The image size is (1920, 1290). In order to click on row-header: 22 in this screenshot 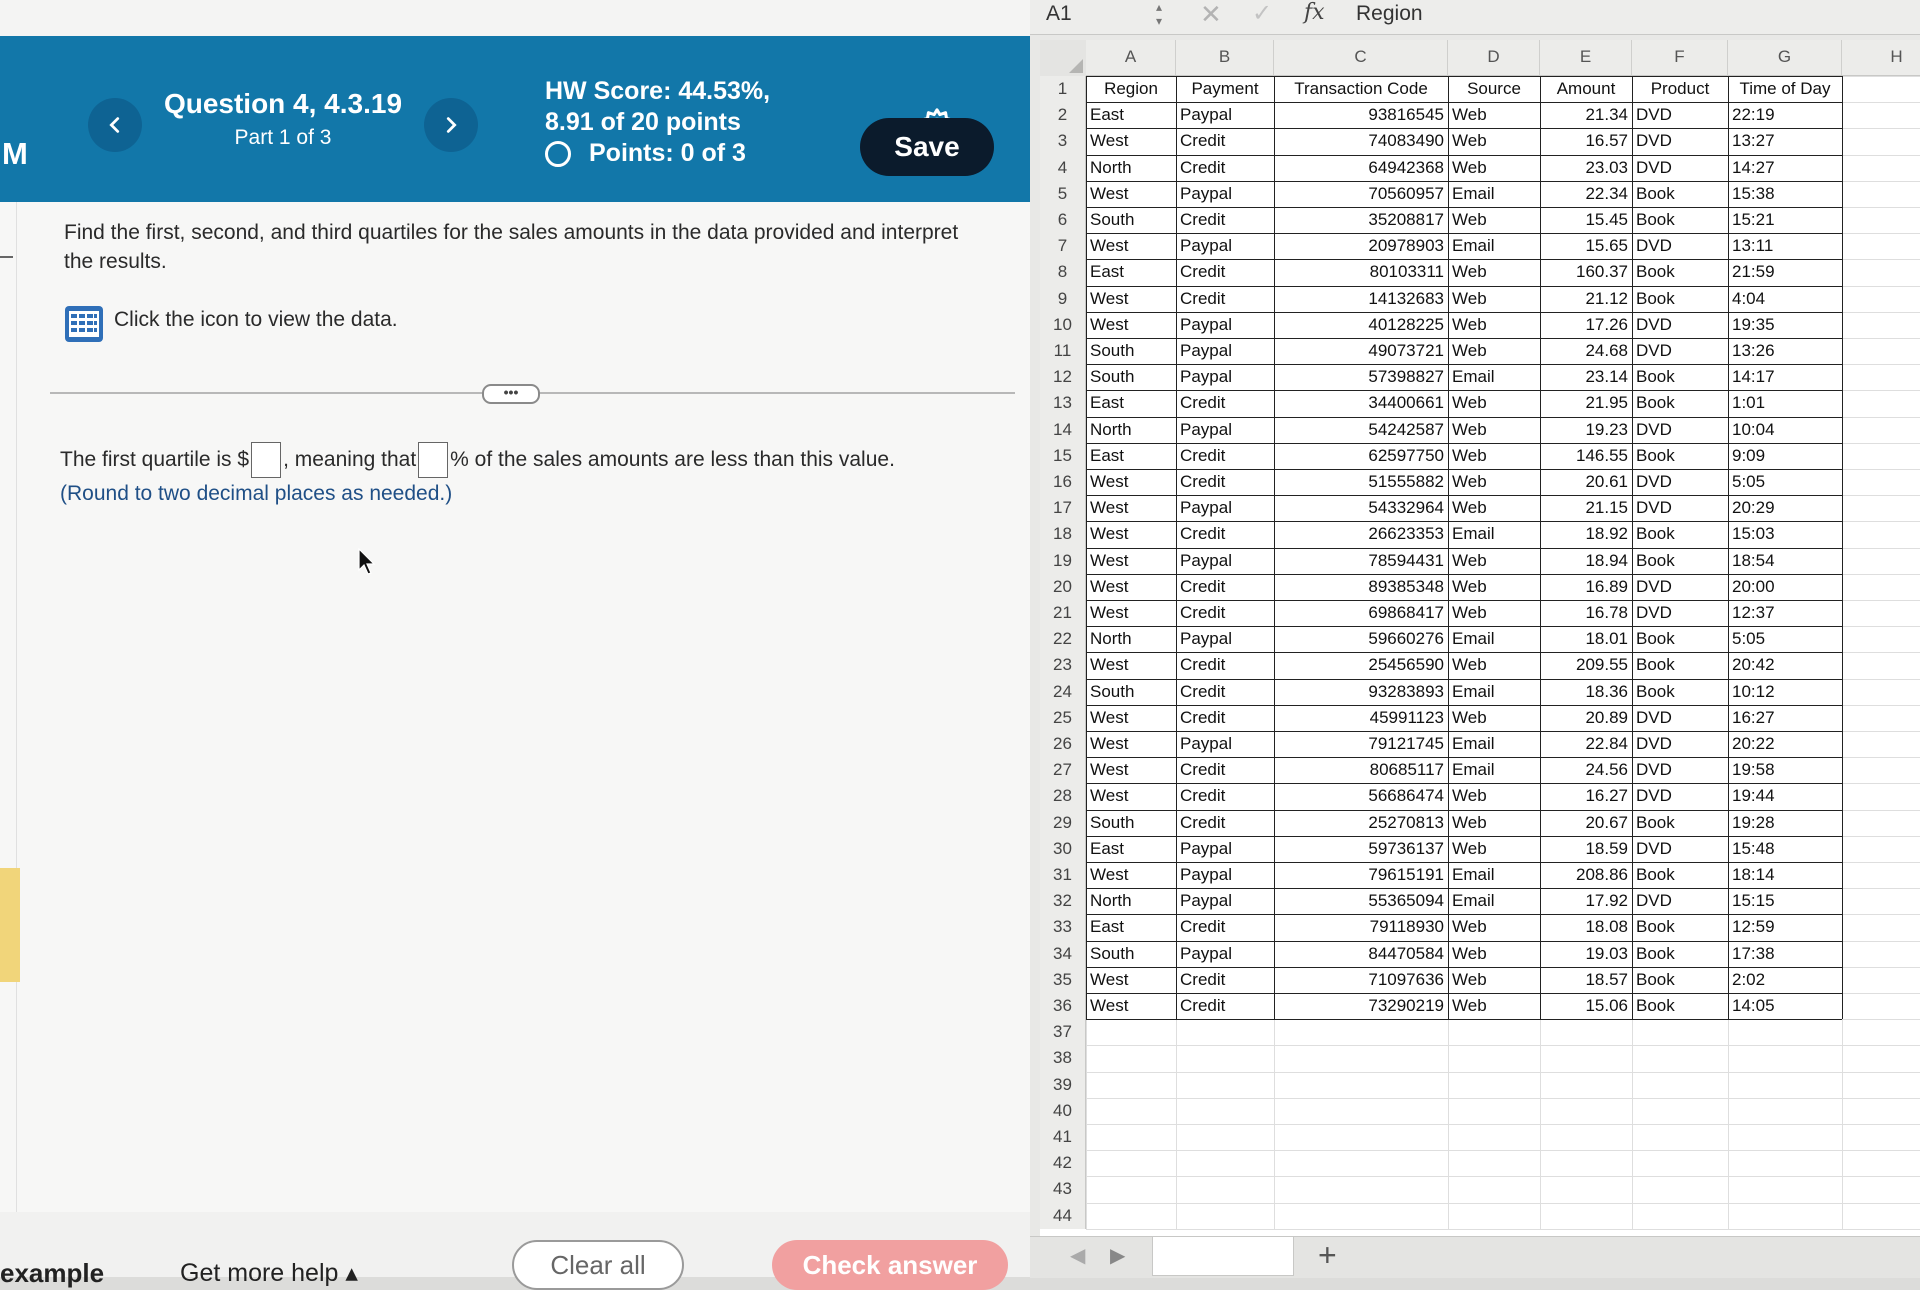, I will do `click(1063, 639)`.